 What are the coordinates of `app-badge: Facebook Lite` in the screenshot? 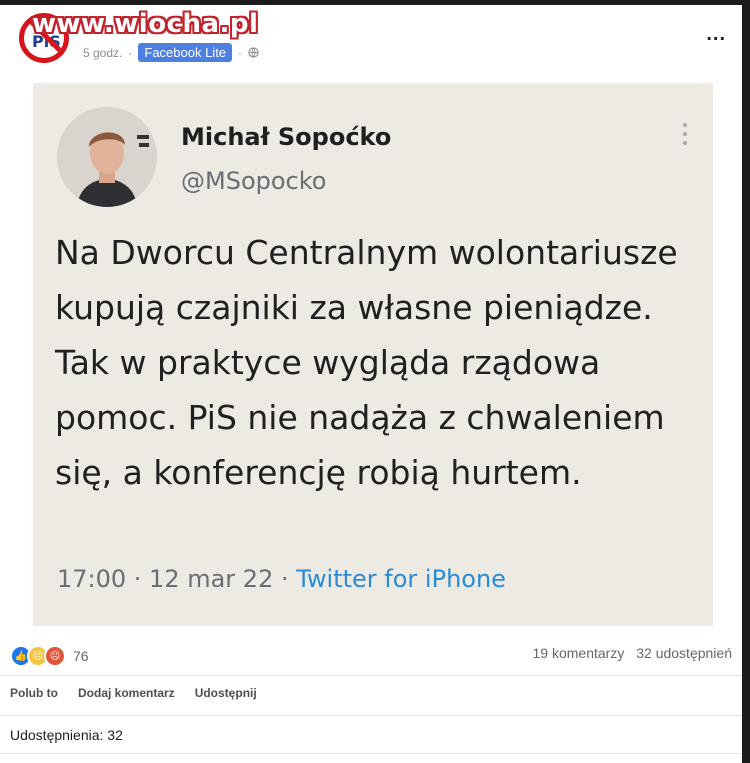 It's located at (185, 52).